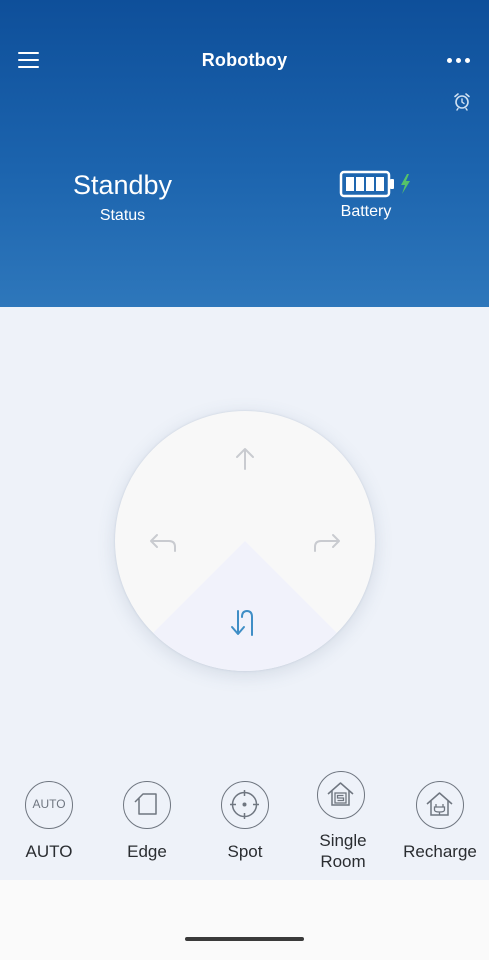 The height and width of the screenshot is (960, 489). I want to click on mode-single-room-label: Single Room, so click(343, 851).